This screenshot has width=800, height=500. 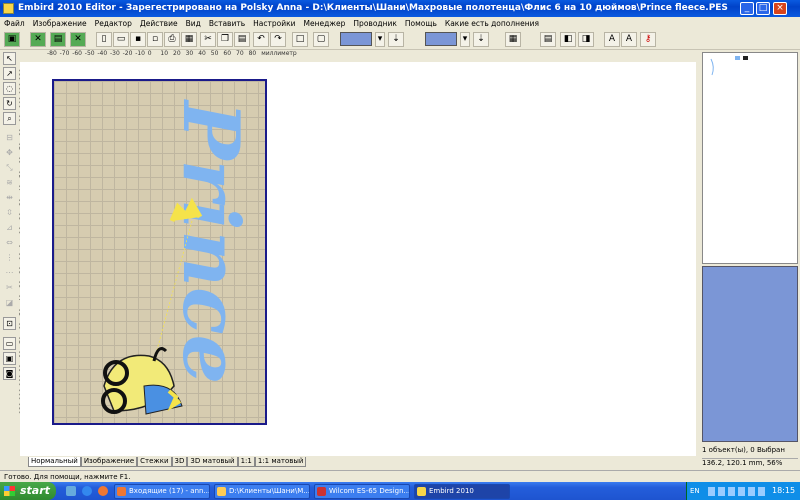 What do you see at coordinates (103, 491) in the screenshot?
I see `firefox-icon` at bounding box center [103, 491].